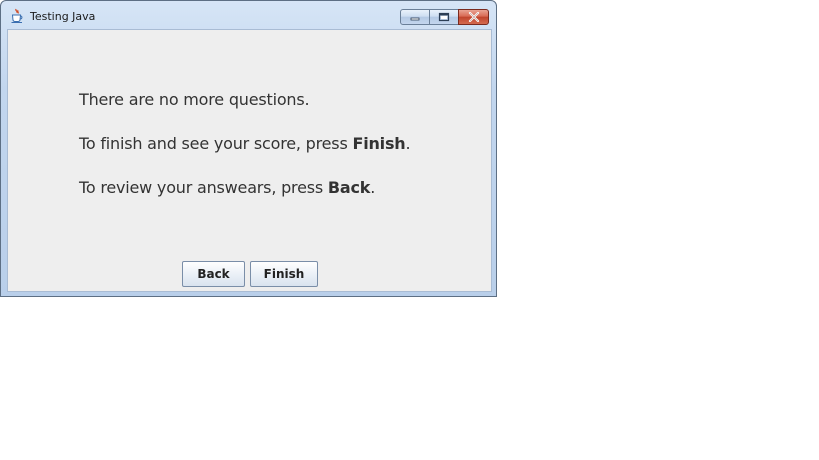 This screenshot has height=460, width=819. What do you see at coordinates (284, 274) in the screenshot?
I see `finish-button: Finish` at bounding box center [284, 274].